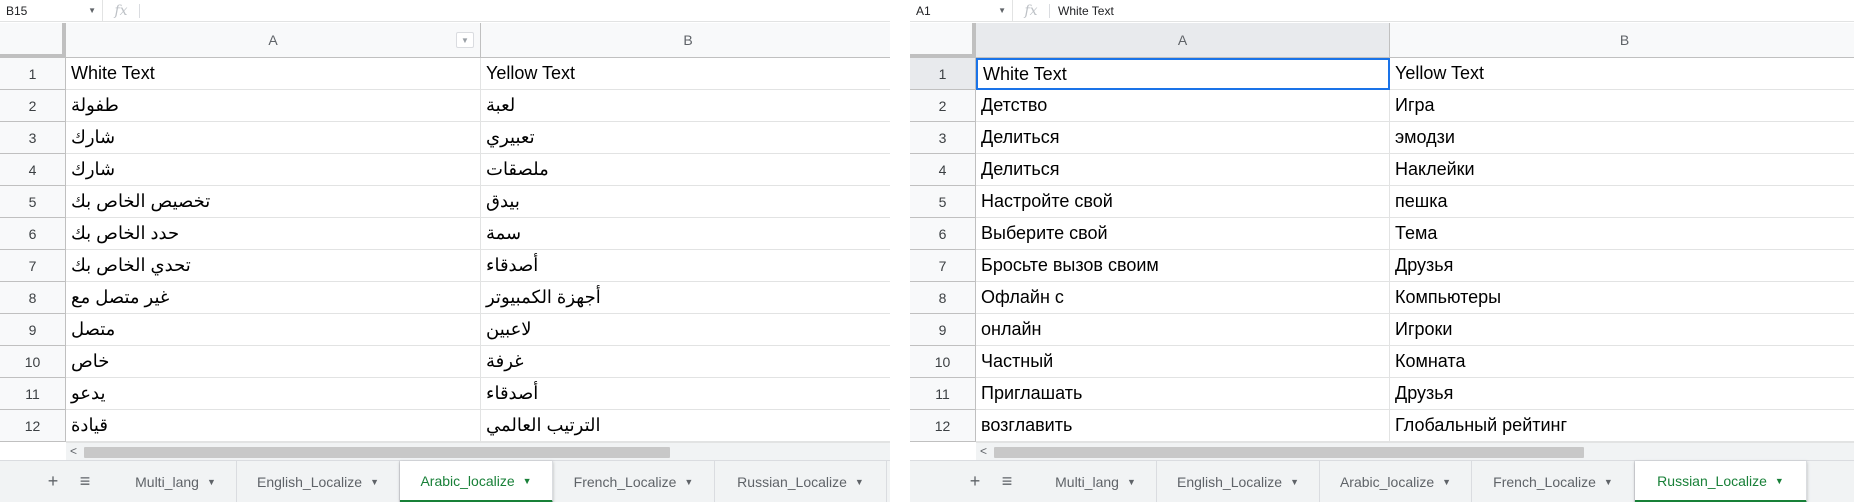 The width and height of the screenshot is (1854, 502). What do you see at coordinates (1622, 170) in the screenshot?
I see `cell-b4: Наклейки` at bounding box center [1622, 170].